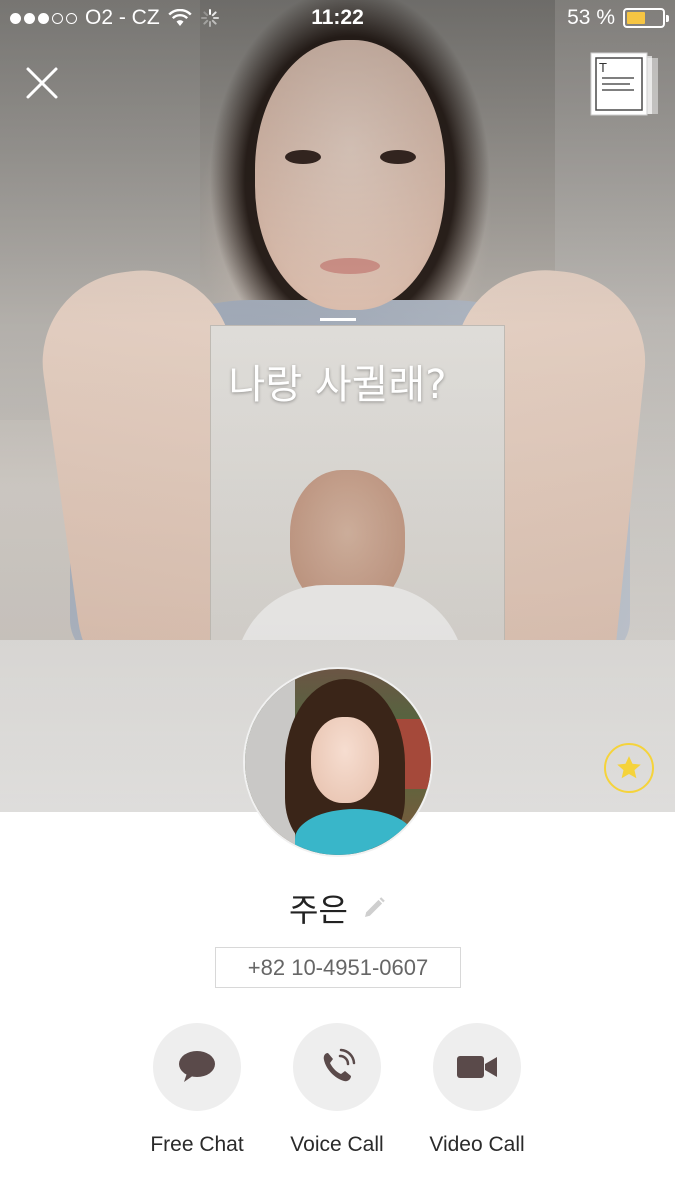 The width and height of the screenshot is (675, 1200). I want to click on free-chat-circle, so click(197, 1067).